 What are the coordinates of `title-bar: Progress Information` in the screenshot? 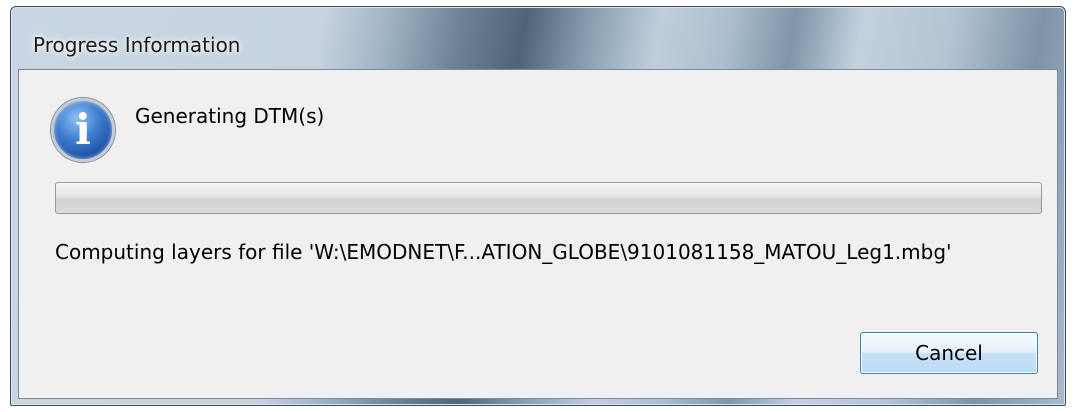 It's located at (538, 38).